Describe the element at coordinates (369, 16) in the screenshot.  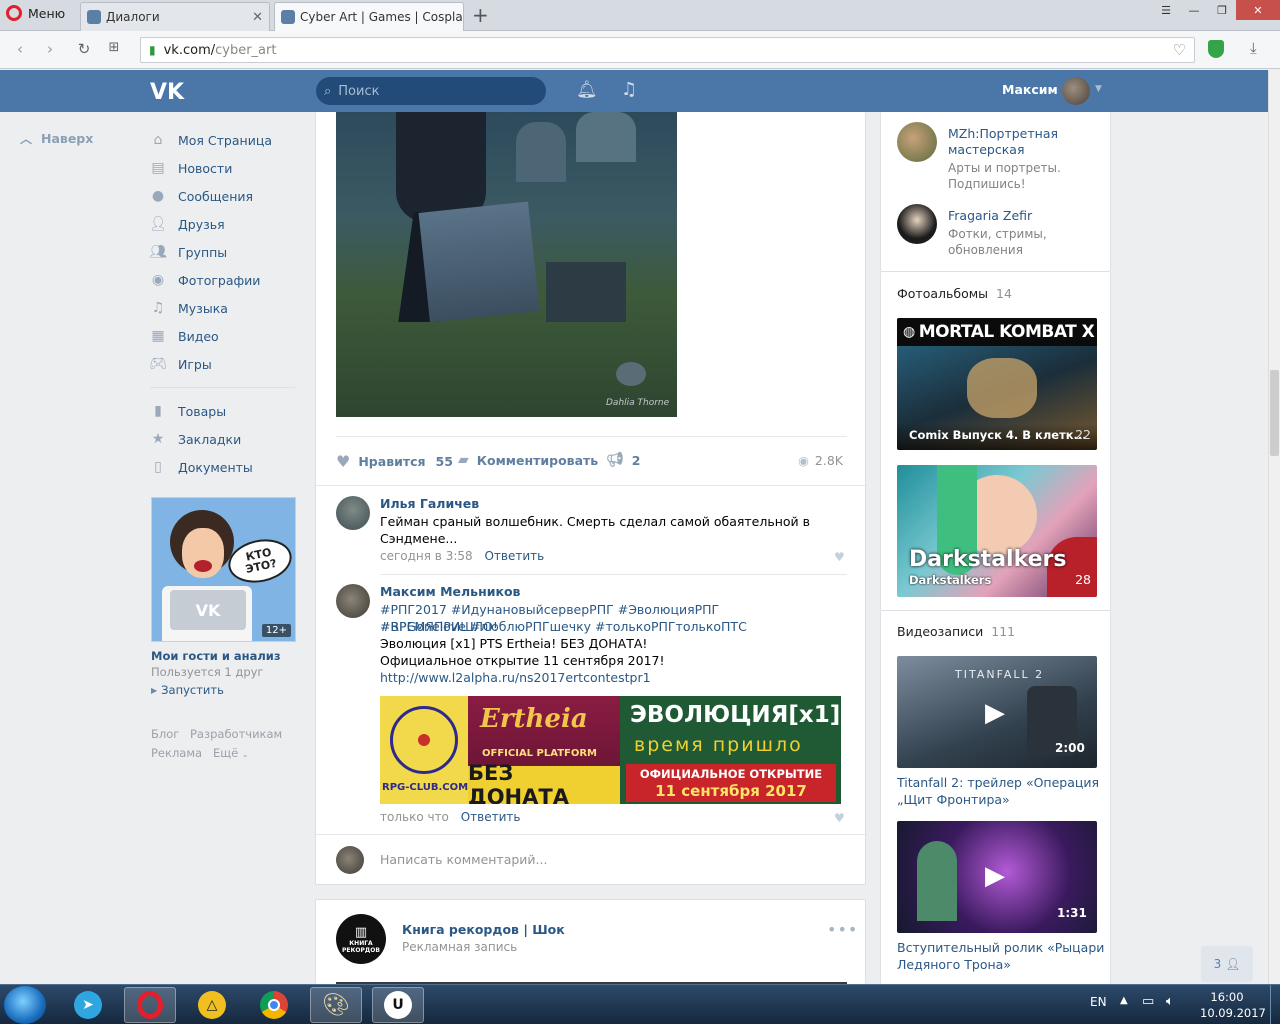
I see `tab-cyber-art: Cyber Art | Games | Cospla ✕` at that location.